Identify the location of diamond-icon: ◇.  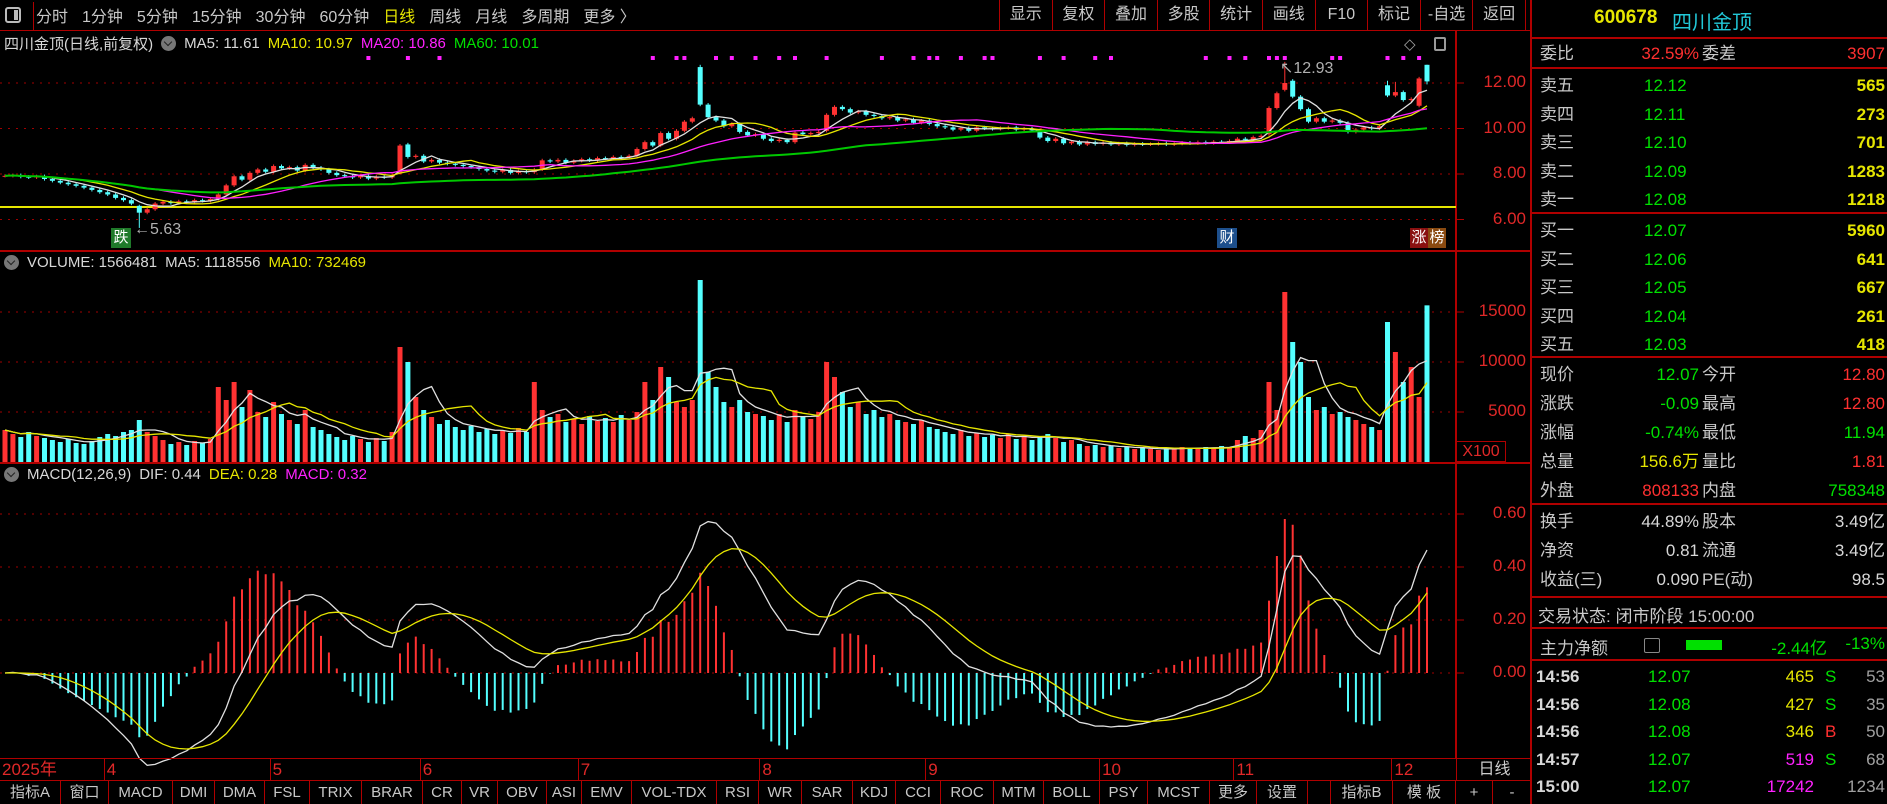
(1410, 44).